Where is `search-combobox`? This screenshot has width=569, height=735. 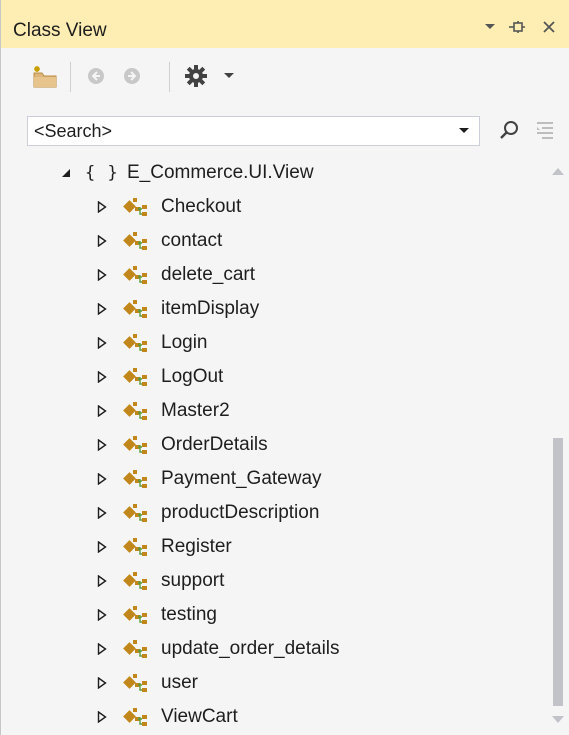
search-combobox is located at coordinates (253, 131).